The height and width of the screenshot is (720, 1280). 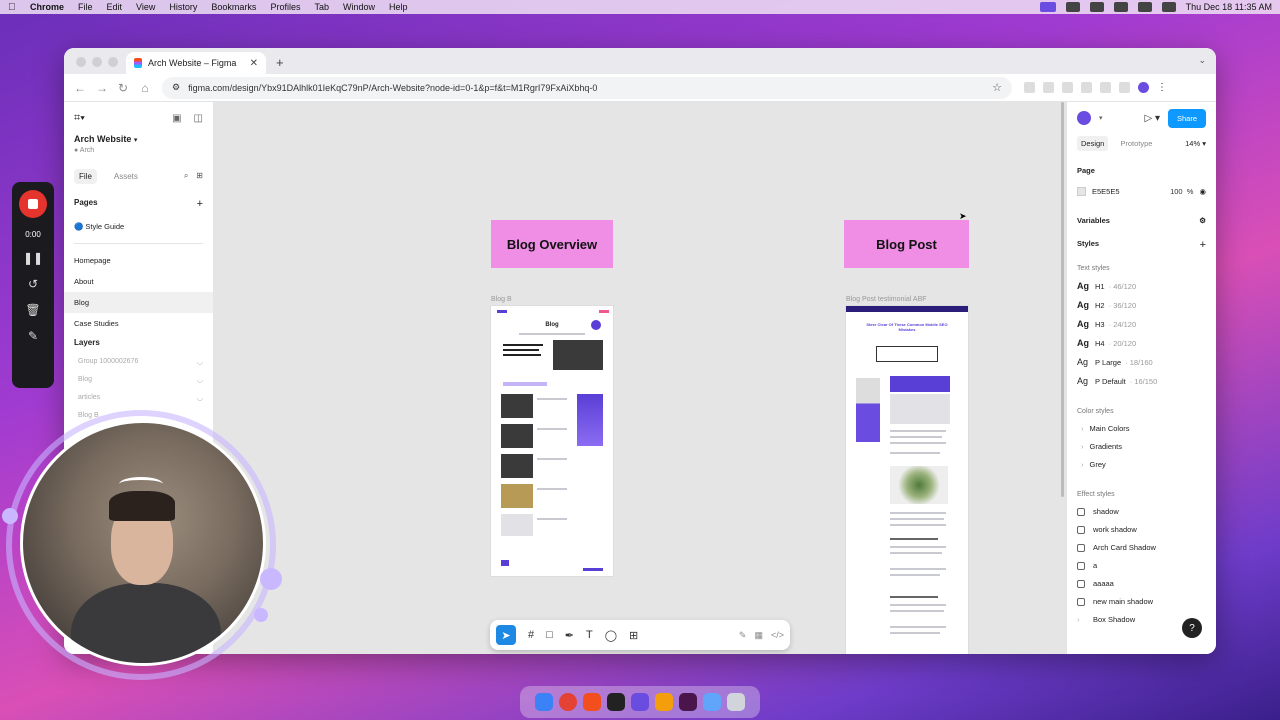 I want to click on browser-tab-active: Arch Website – Figma ✕, so click(x=196, y=63).